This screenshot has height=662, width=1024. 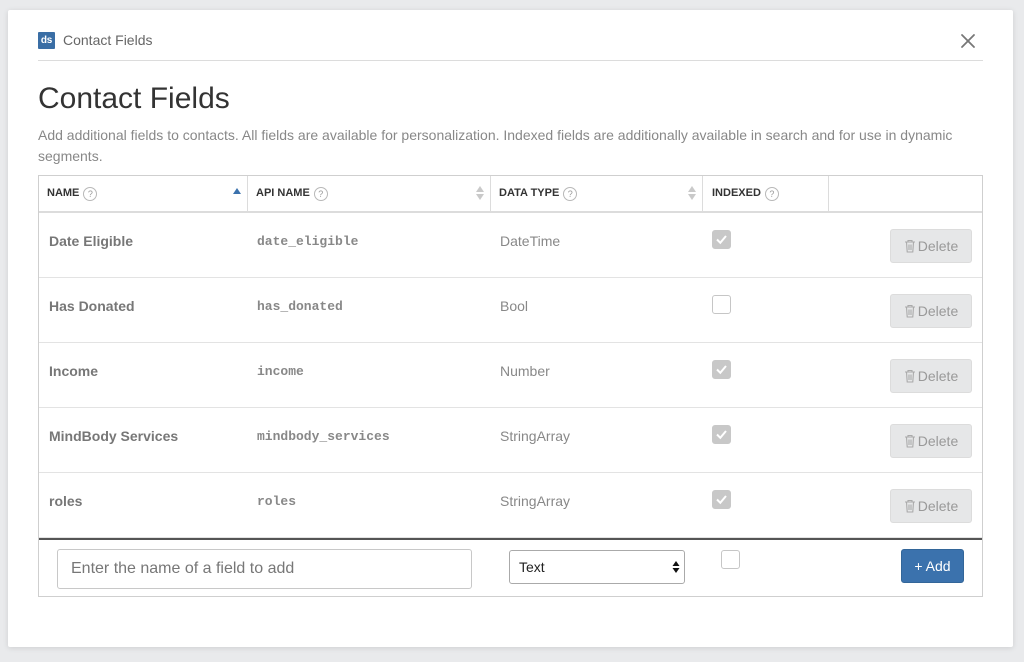 I want to click on add-field-row: Text + Add, so click(x=510, y=567).